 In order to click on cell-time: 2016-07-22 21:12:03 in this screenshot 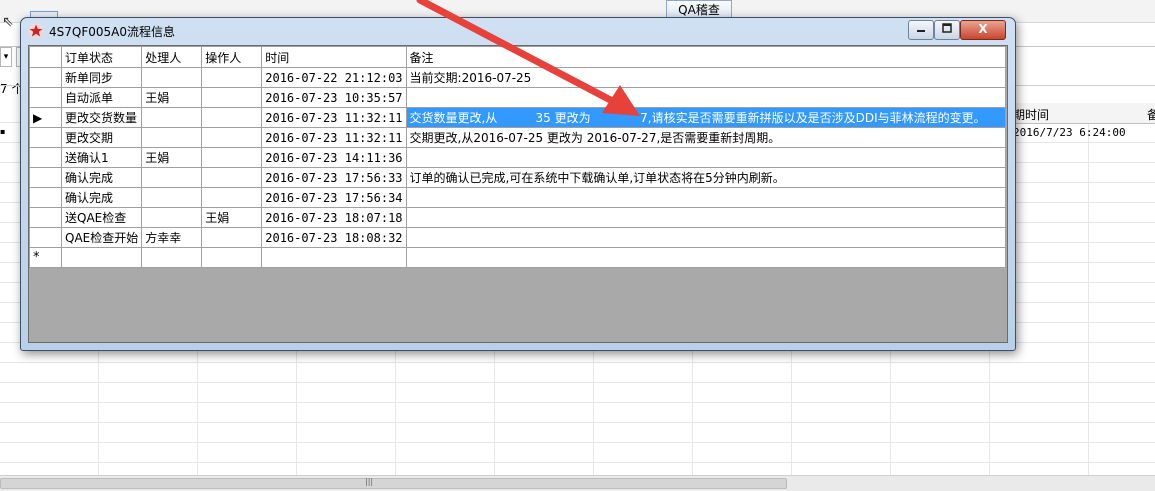, I will do `click(334, 77)`.